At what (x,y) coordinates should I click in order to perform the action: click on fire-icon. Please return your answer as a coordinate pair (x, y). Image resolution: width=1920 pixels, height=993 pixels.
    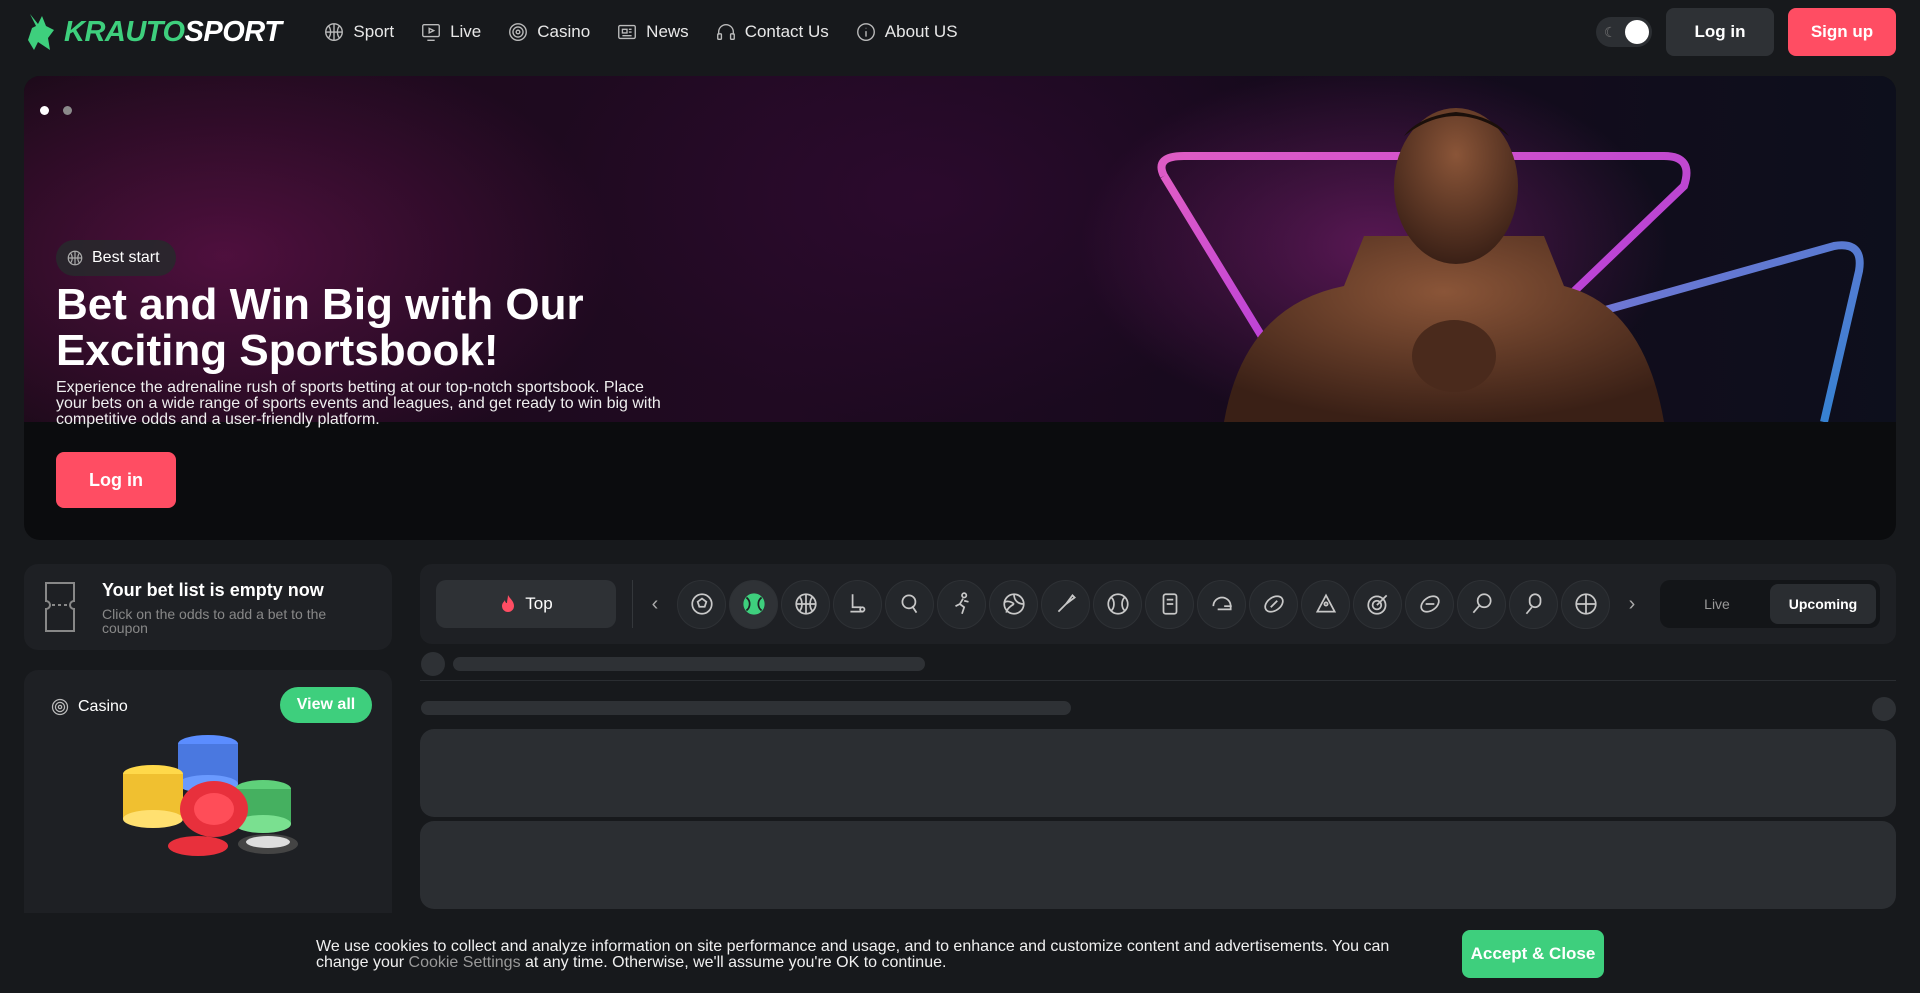
    Looking at the image, I should click on (508, 603).